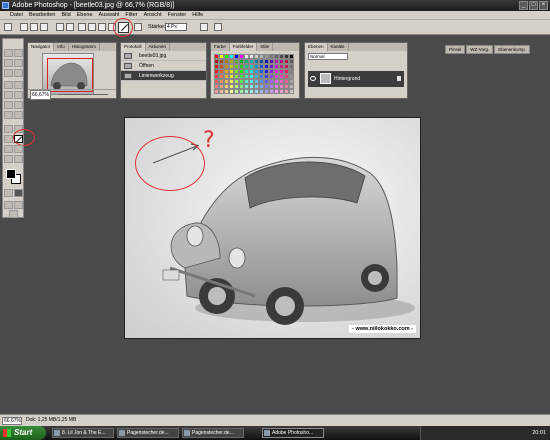 The height and width of the screenshot is (440, 550). I want to click on hand-tool-icon, so click(8, 159).